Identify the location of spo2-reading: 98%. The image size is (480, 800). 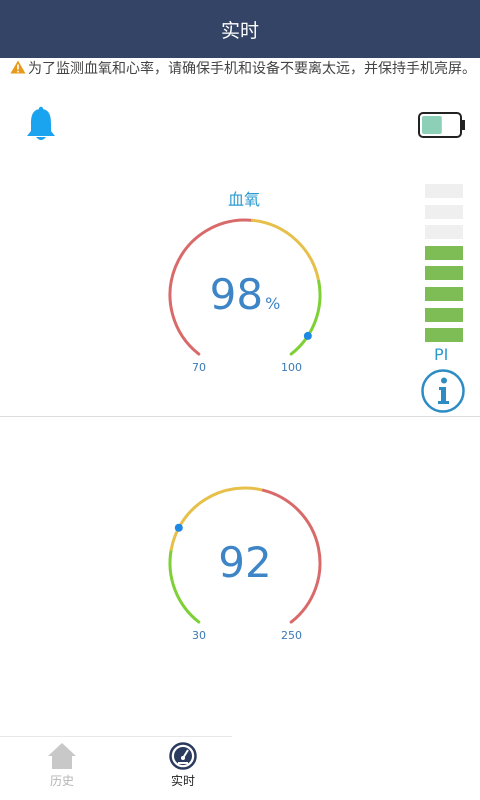
(245, 294).